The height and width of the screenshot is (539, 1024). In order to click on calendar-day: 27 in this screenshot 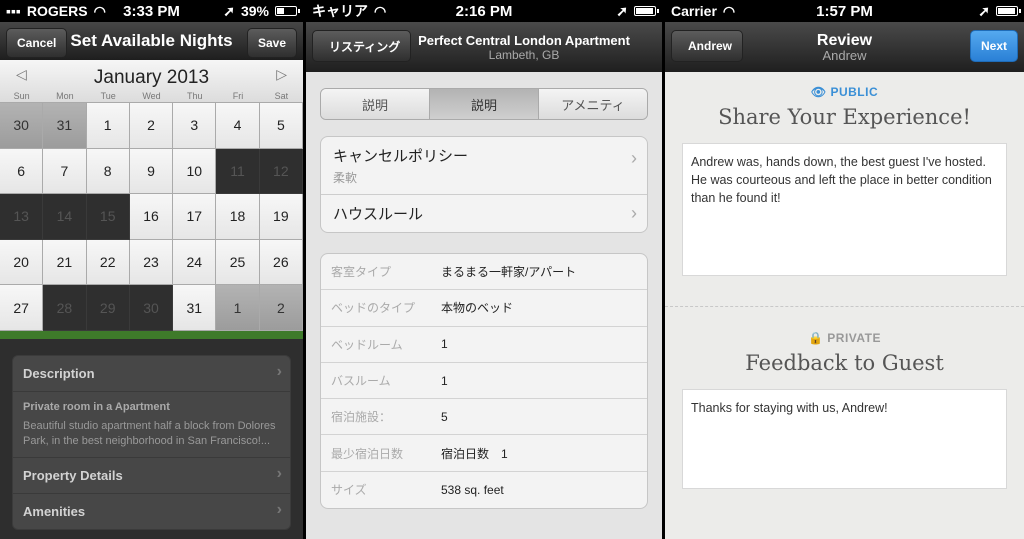, I will do `click(22, 308)`.